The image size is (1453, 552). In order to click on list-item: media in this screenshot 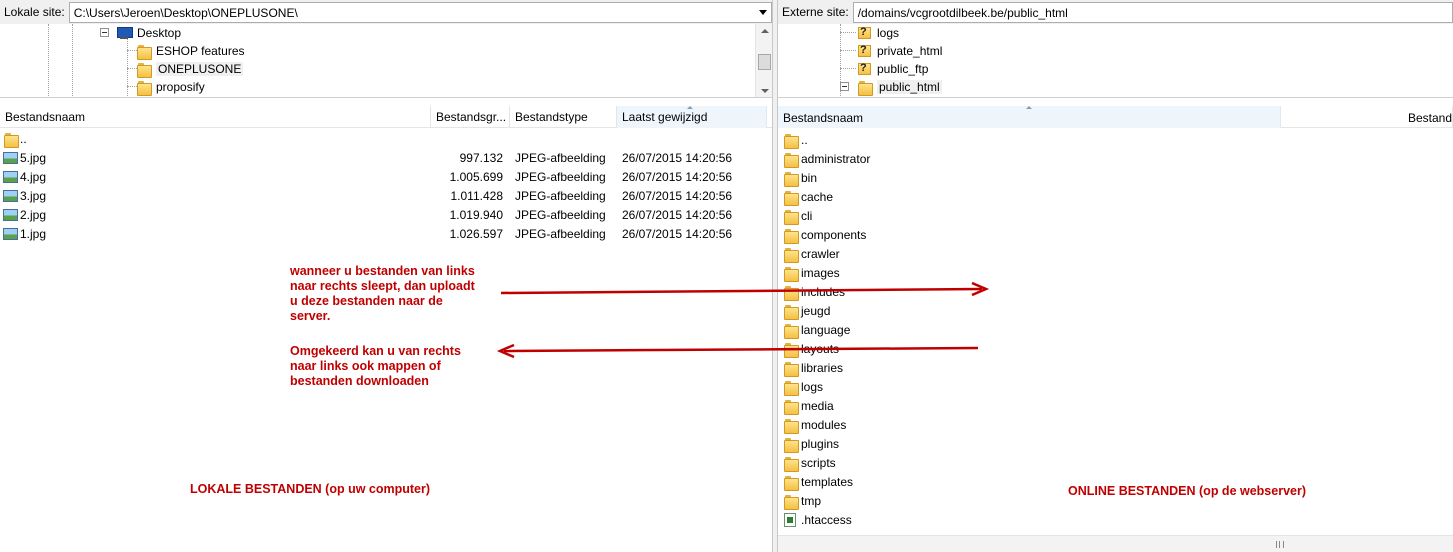, I will do `click(1115, 406)`.